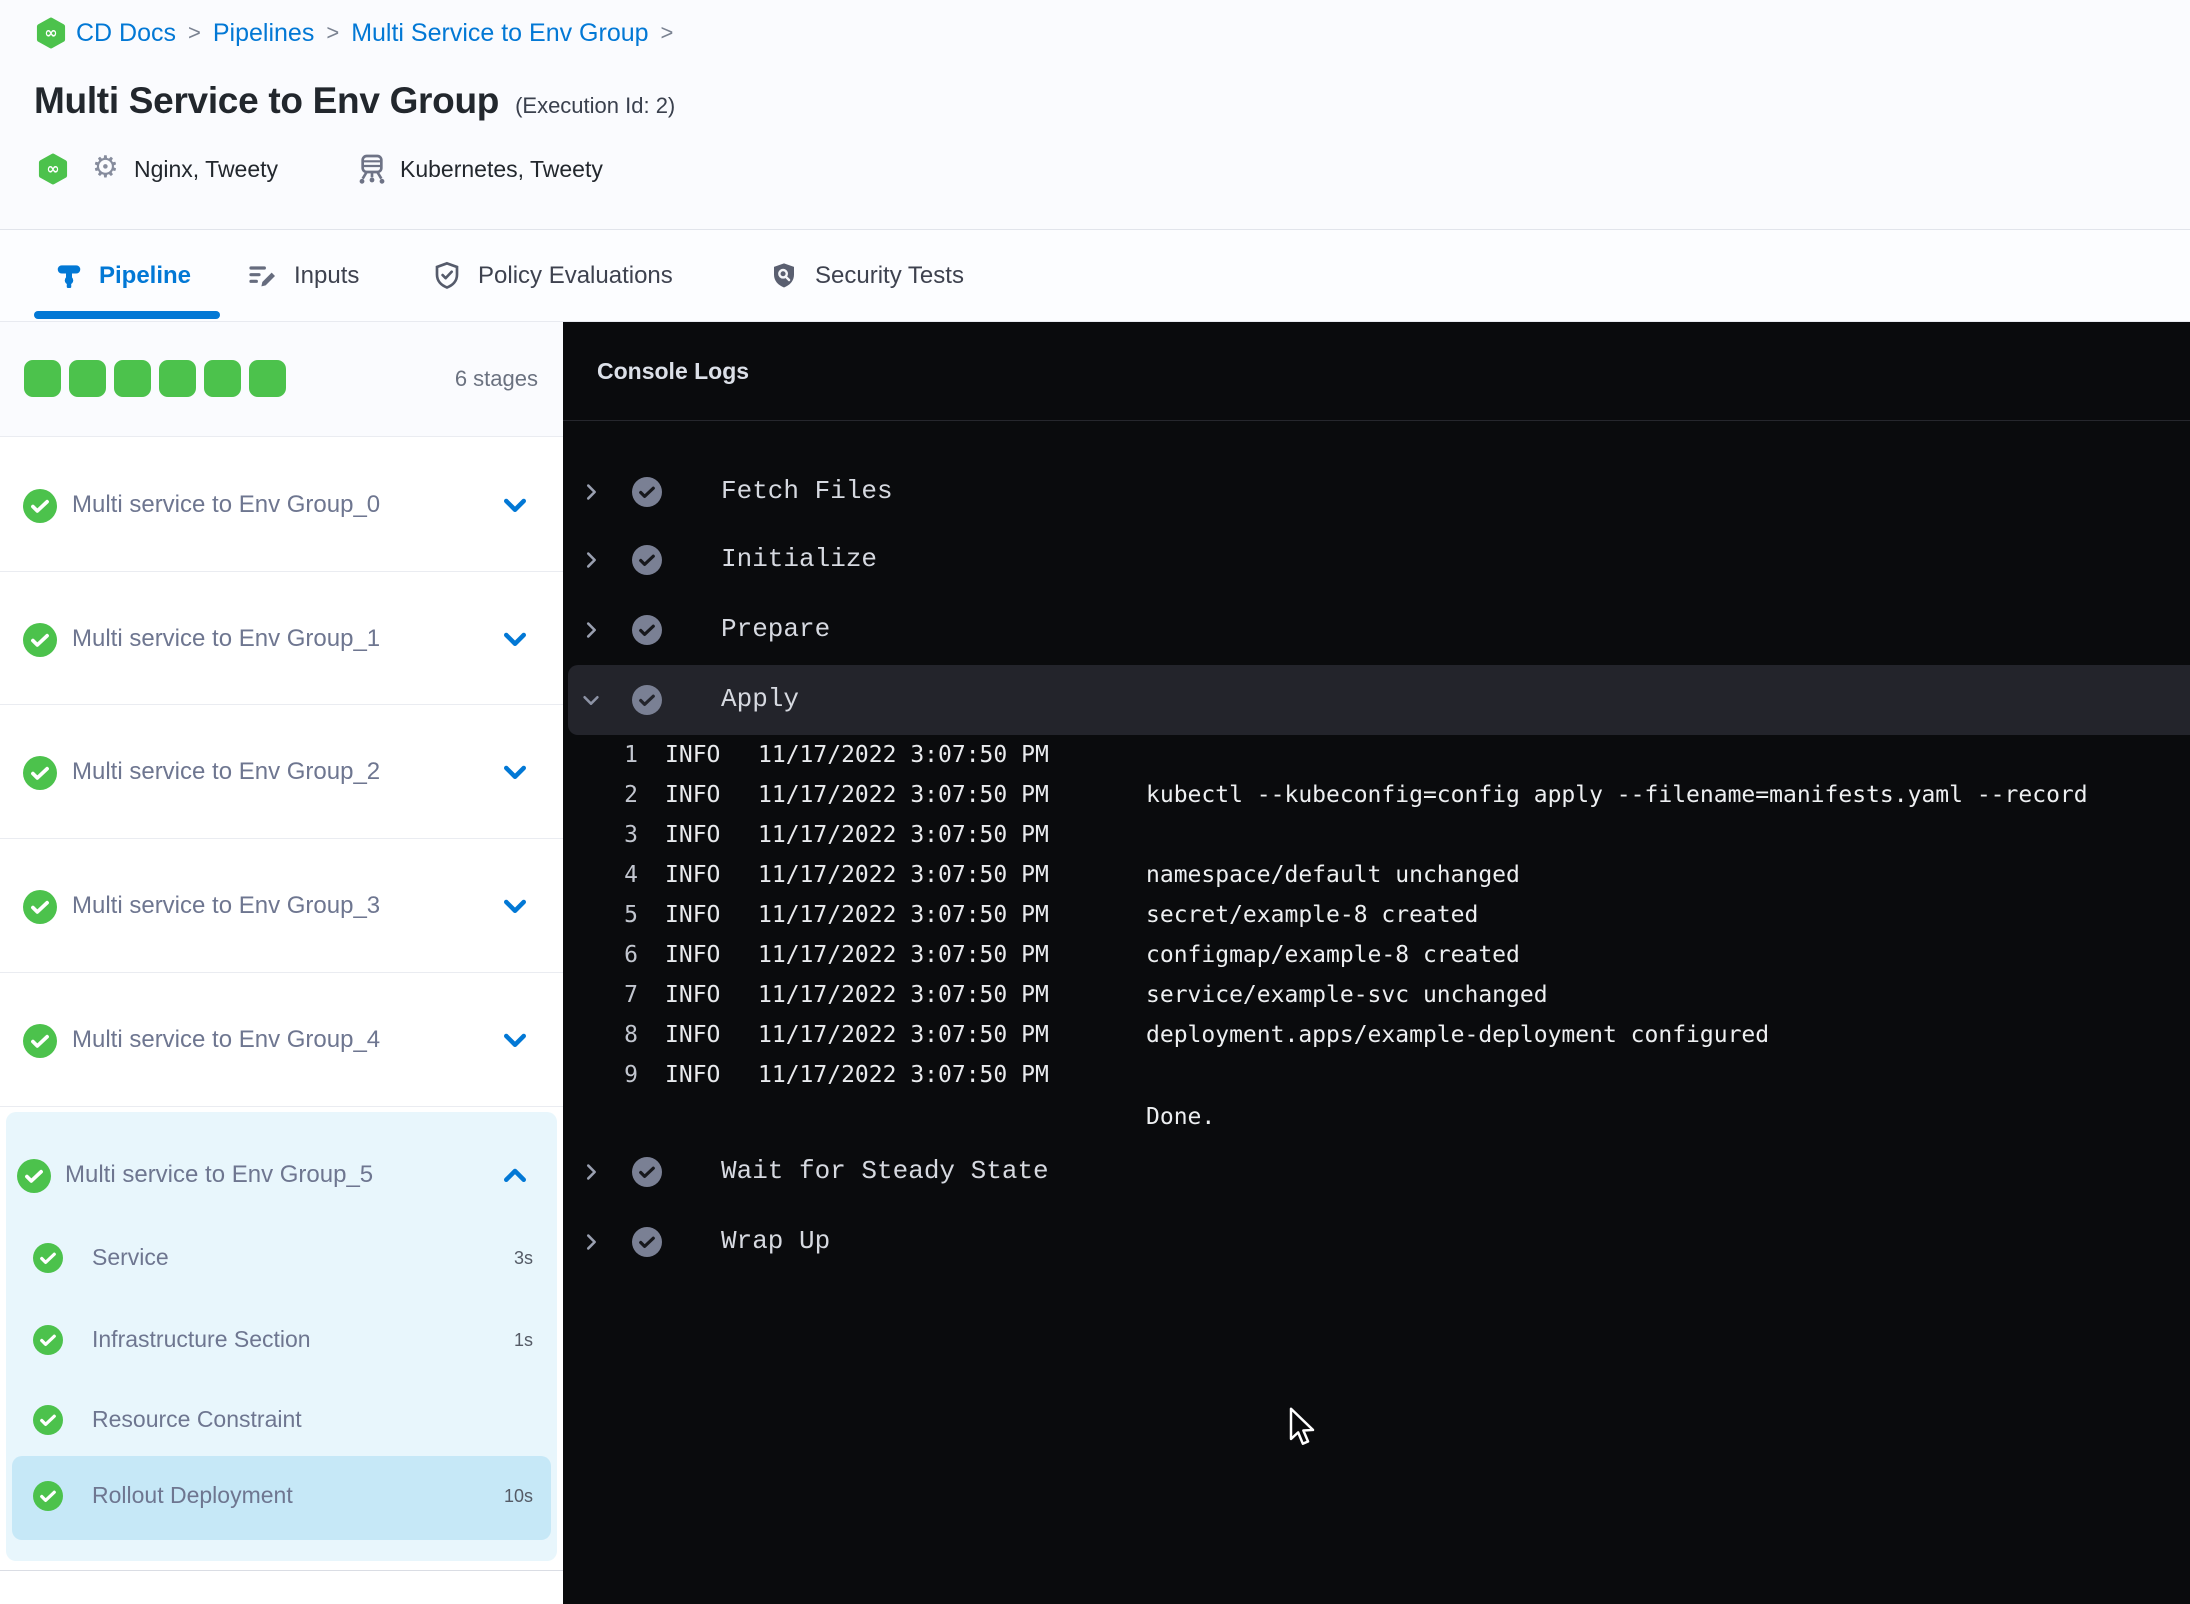  Describe the element at coordinates (631, 955) in the screenshot. I see `log-line-number: 6` at that location.